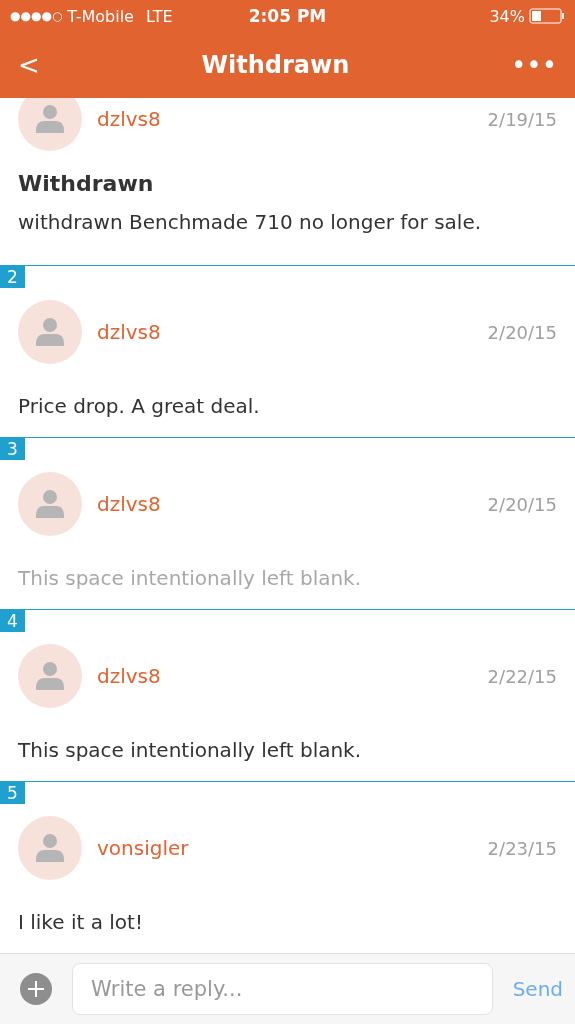 The width and height of the screenshot is (575, 1024). I want to click on battery-icon, so click(547, 16).